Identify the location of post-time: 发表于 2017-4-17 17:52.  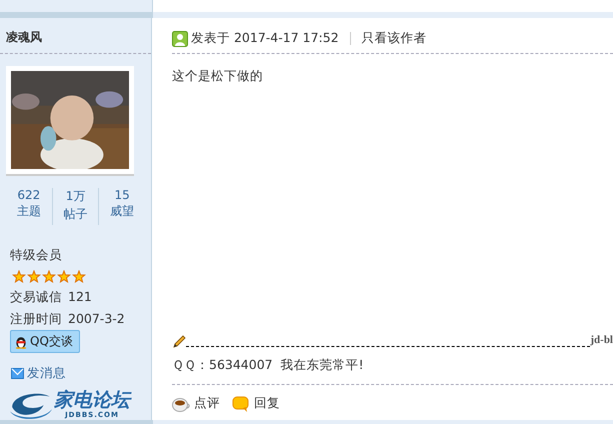
(265, 38).